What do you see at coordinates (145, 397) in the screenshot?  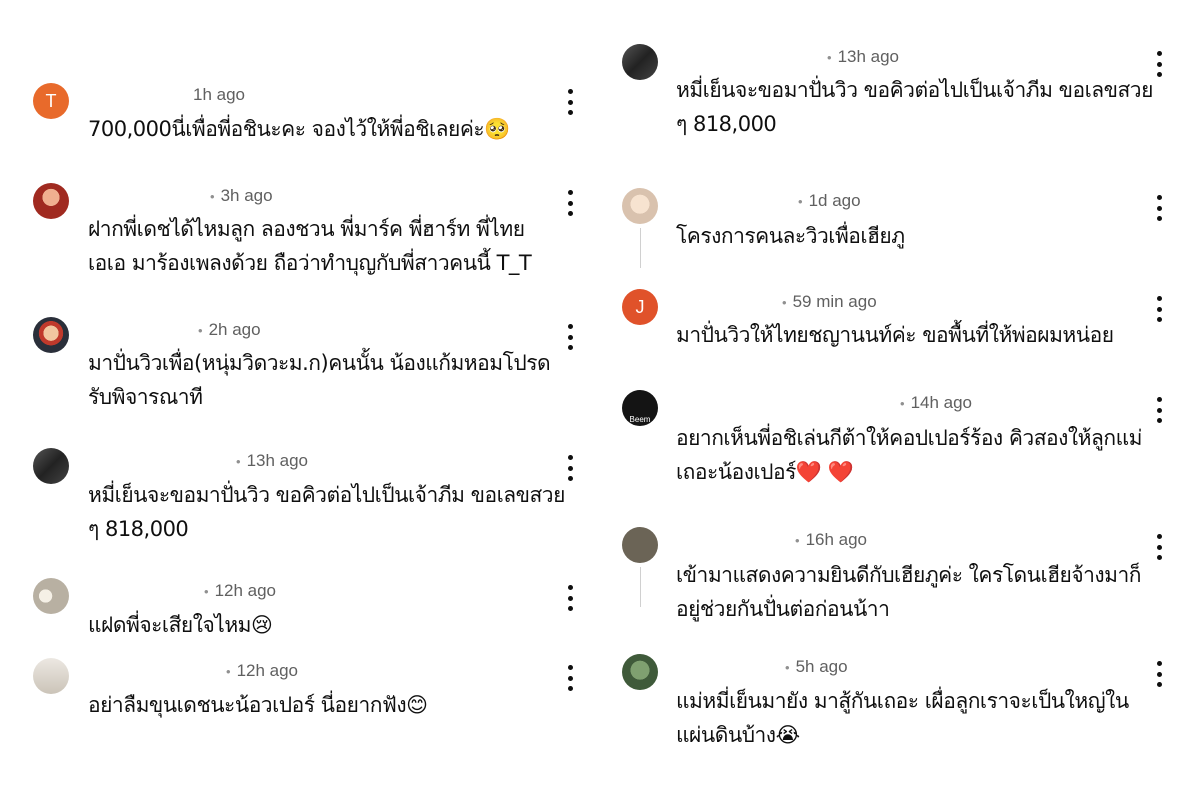 I see `comment-line: รับพิจารณาที` at bounding box center [145, 397].